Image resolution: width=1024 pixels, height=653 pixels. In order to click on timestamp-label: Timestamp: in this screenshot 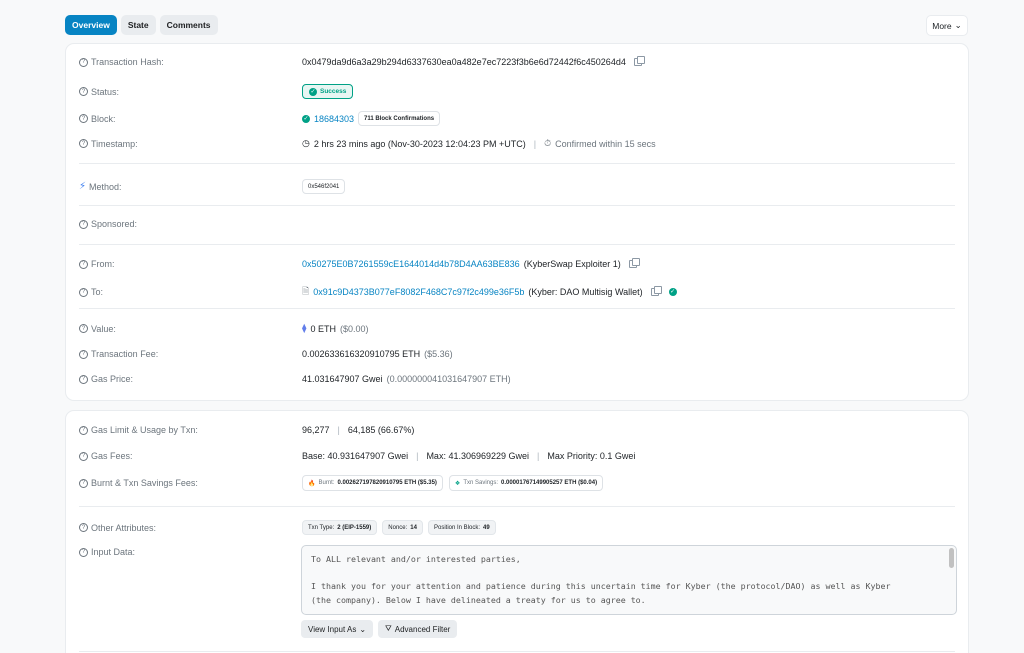, I will do `click(114, 143)`.